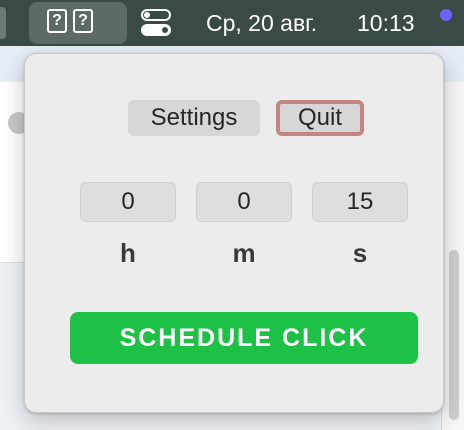 The height and width of the screenshot is (430, 464). Describe the element at coordinates (128, 202) in the screenshot. I see `hours-field: 0` at that location.